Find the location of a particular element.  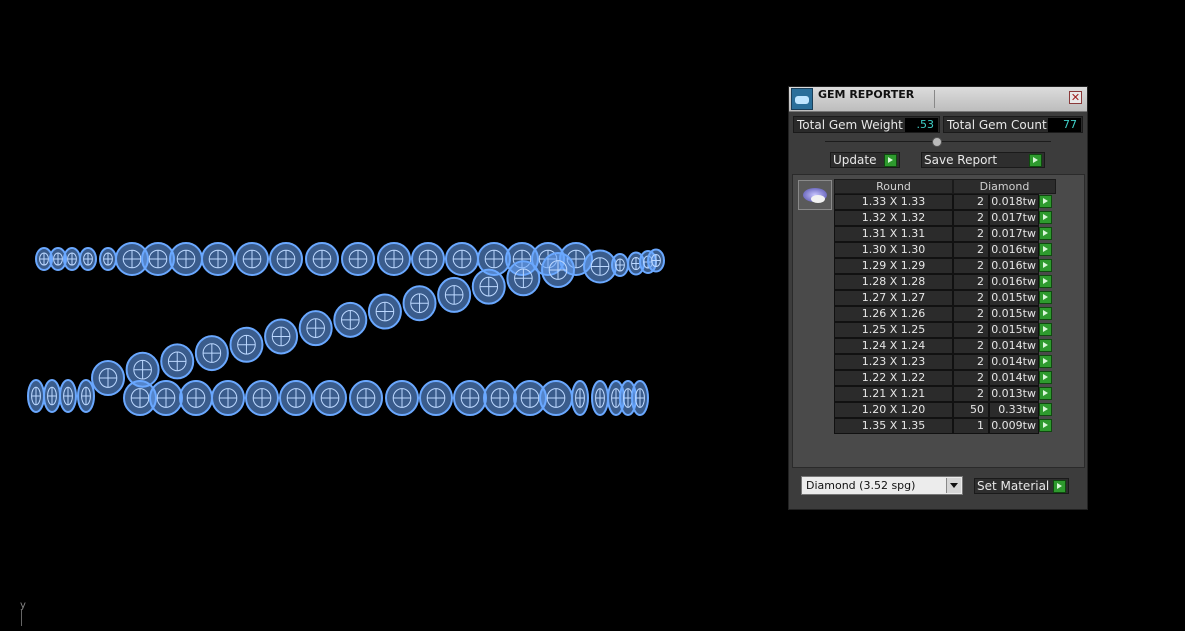

table-row: 1.33 X 1.33 2 0.018tw is located at coordinates (945, 202).